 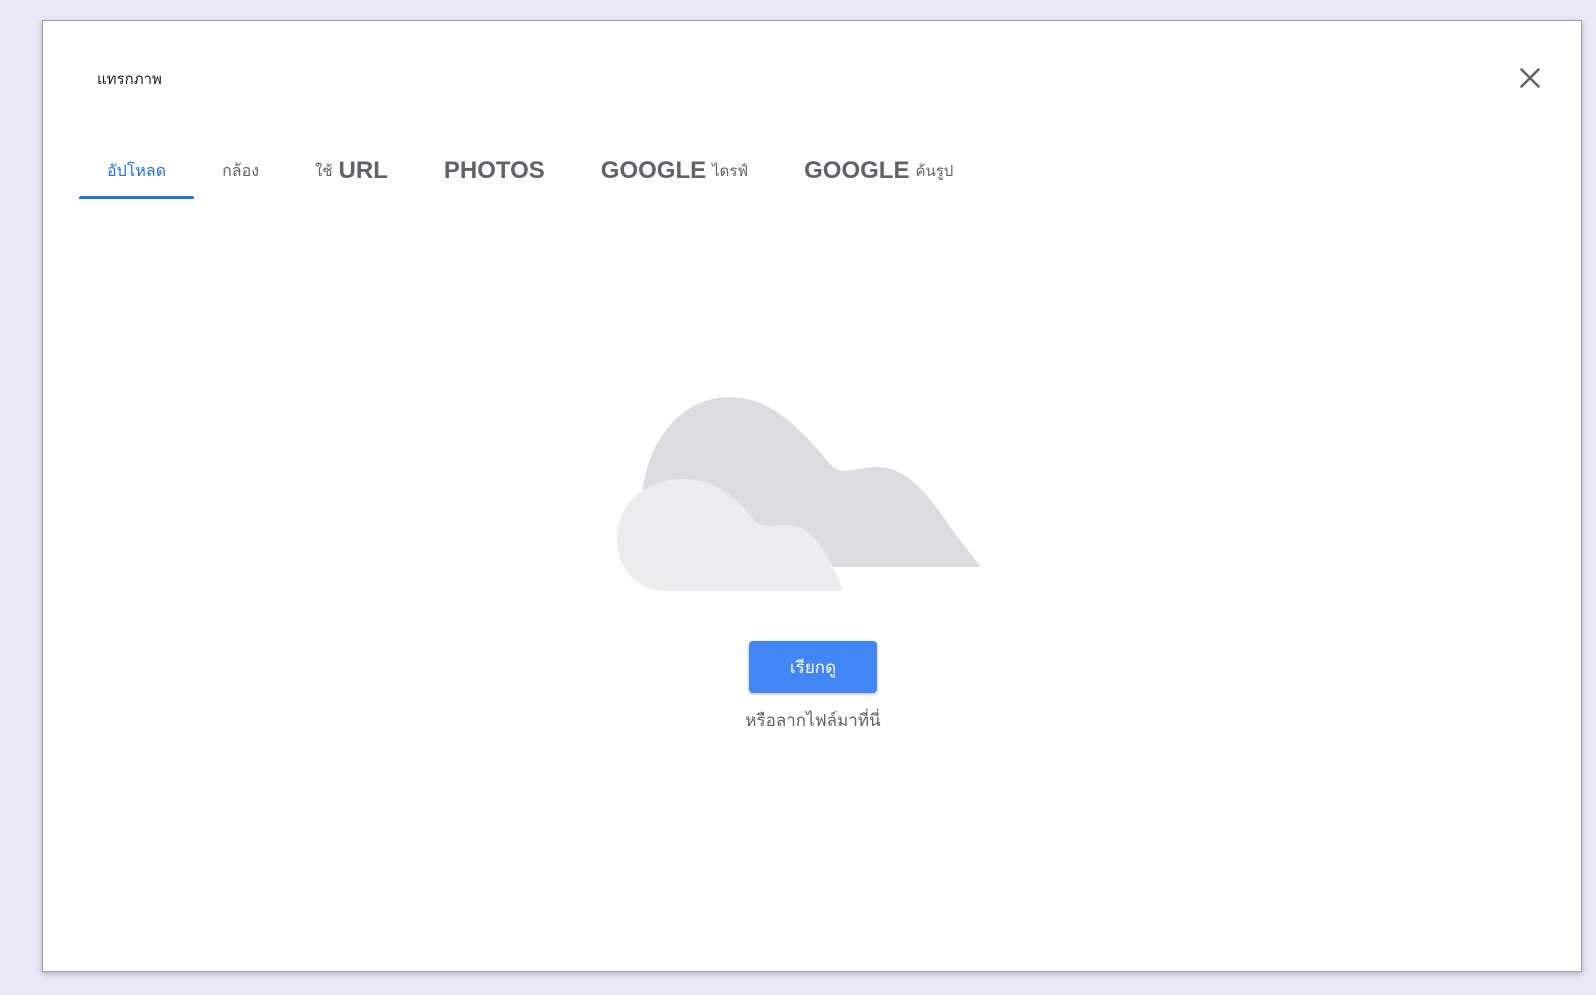 I want to click on tab-camera: กล้อง, so click(x=240, y=171).